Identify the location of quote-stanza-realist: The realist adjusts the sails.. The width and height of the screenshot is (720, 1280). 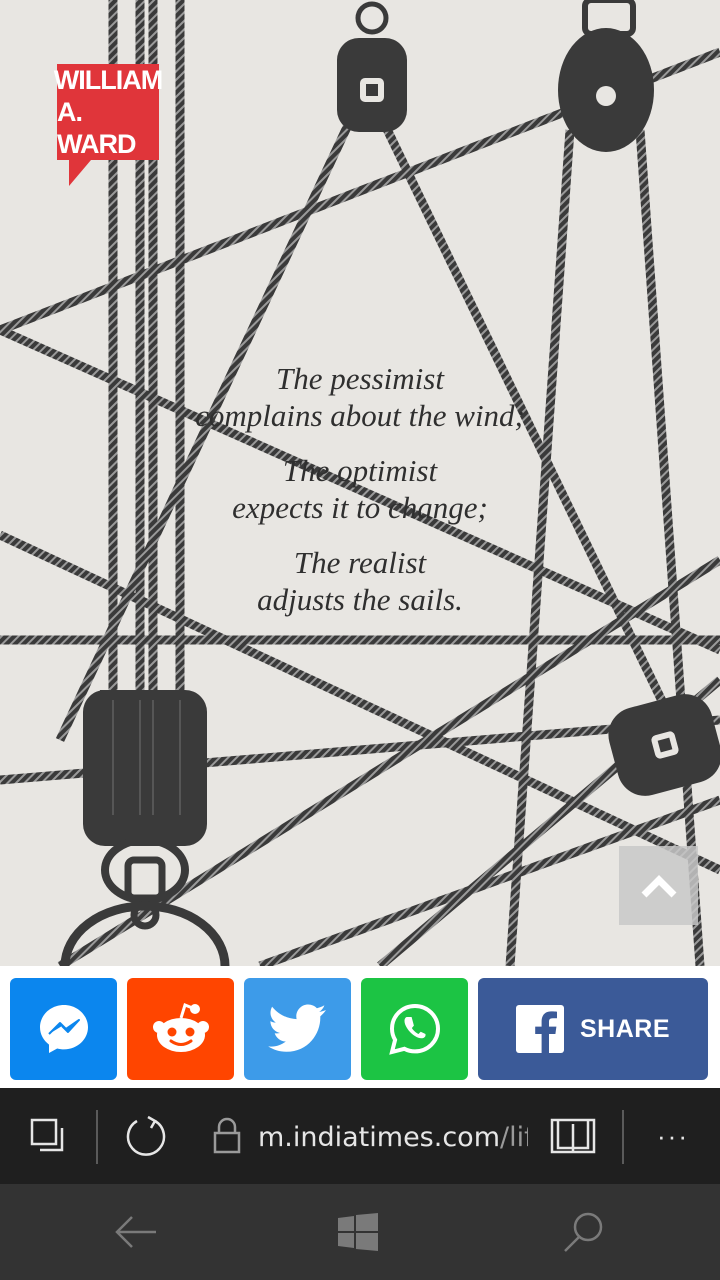
(360, 581).